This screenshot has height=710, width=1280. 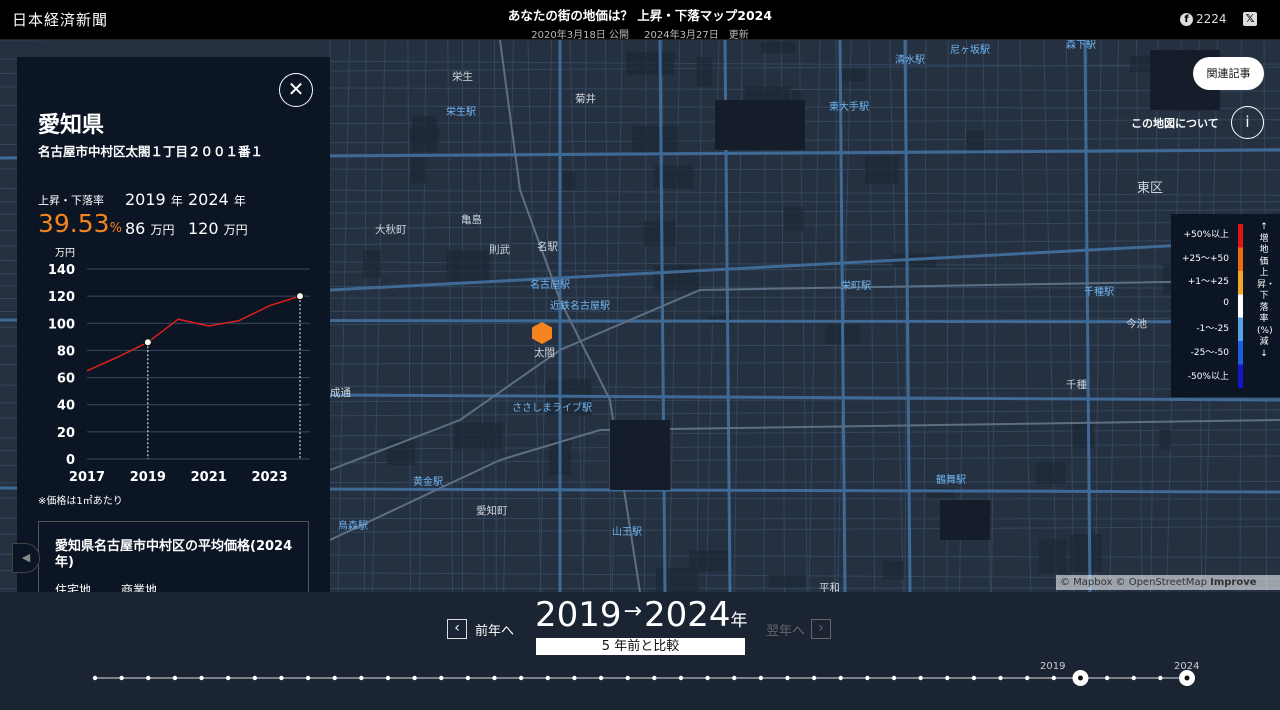 I want to click on x-share-icon: 𝕏, so click(x=1250, y=19).